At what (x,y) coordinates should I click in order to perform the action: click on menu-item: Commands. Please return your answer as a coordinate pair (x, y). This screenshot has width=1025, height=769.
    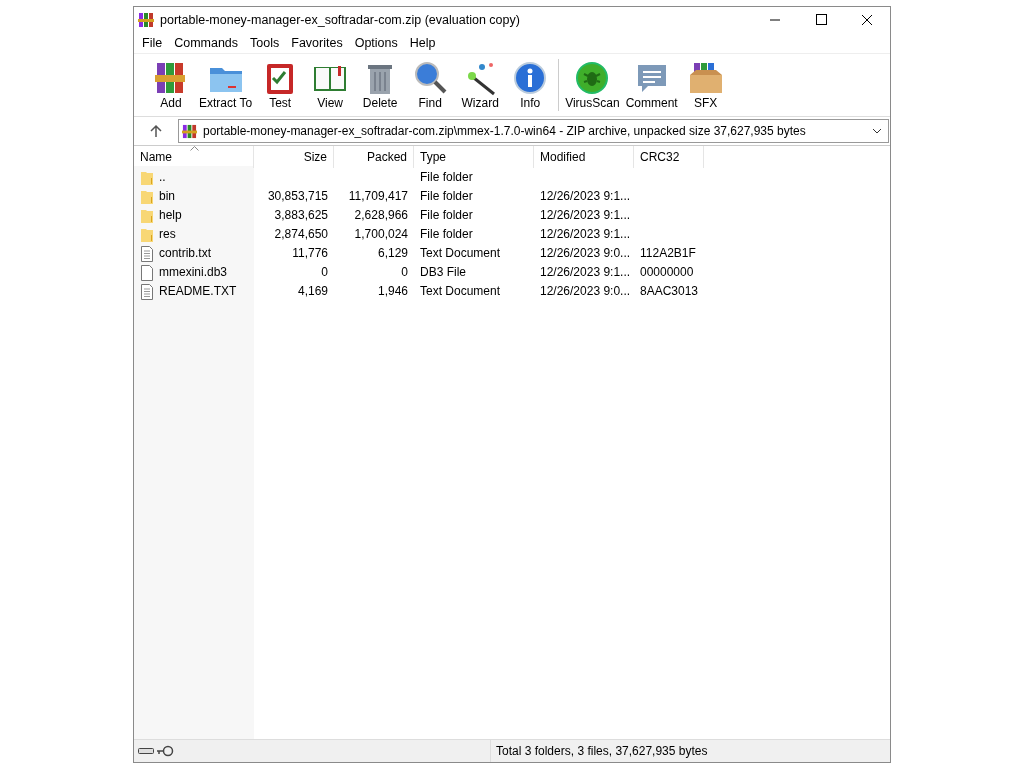
    Looking at the image, I should click on (206, 43).